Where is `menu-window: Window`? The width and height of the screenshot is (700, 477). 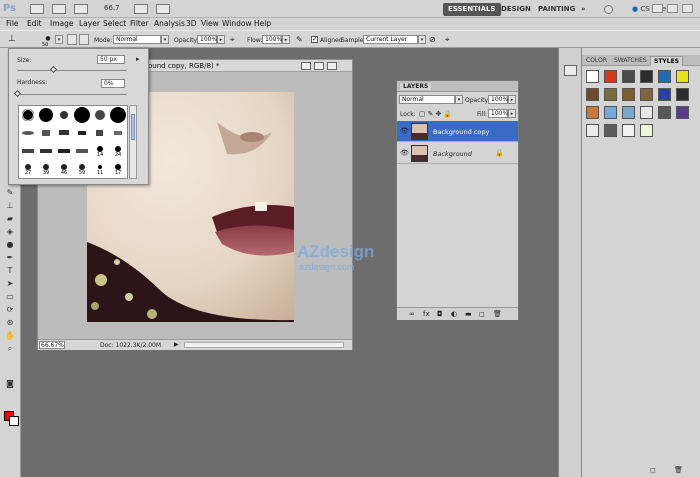 menu-window: Window is located at coordinates (237, 23).